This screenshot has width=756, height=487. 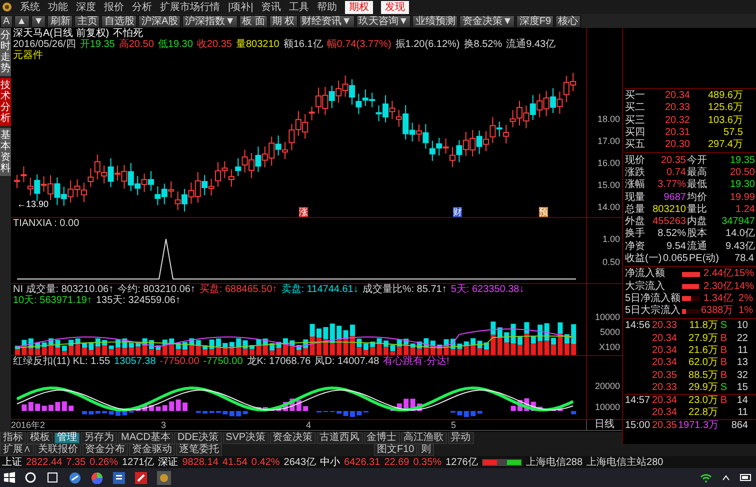 I want to click on date-label: 4, so click(x=309, y=425).